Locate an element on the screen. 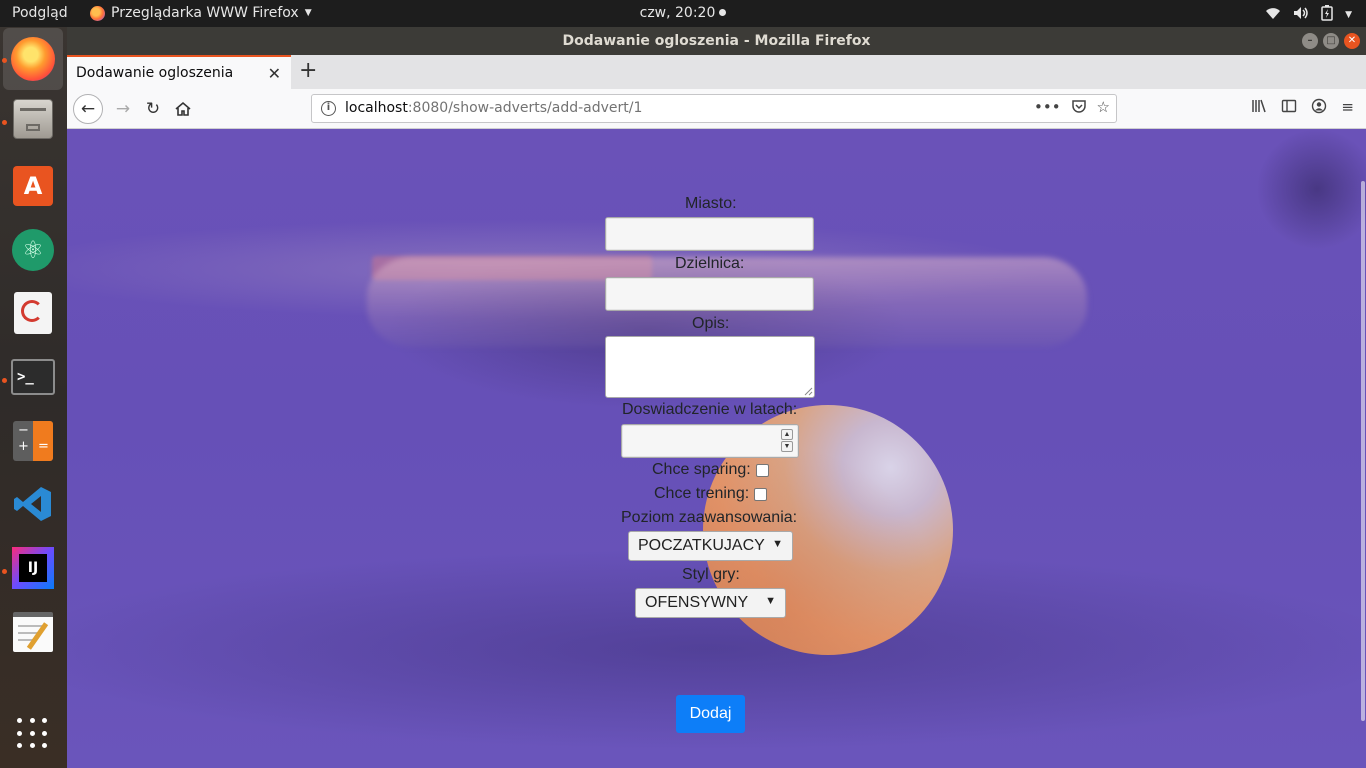 The image size is (1366, 768). sparring-label: Chce sparing: is located at coordinates (701, 469).